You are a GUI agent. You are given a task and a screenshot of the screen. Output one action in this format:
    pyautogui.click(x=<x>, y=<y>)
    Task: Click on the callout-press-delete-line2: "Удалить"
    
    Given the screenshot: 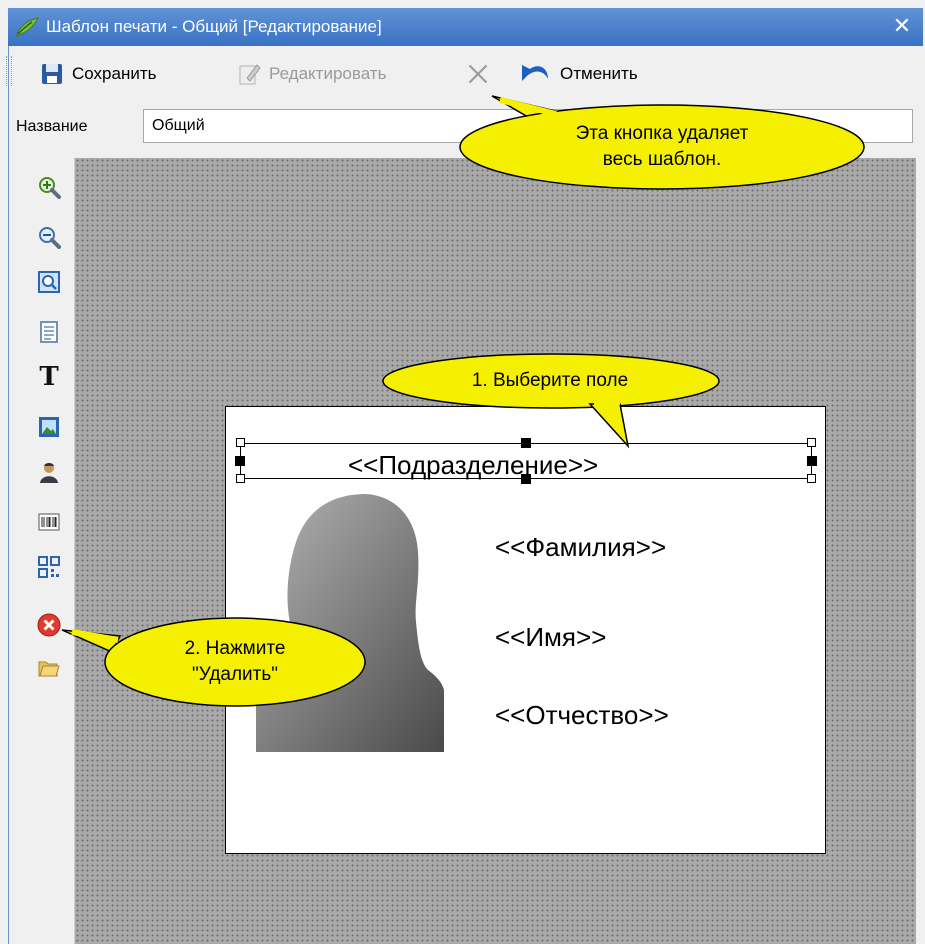 What is the action you would take?
    pyautogui.click(x=235, y=674)
    